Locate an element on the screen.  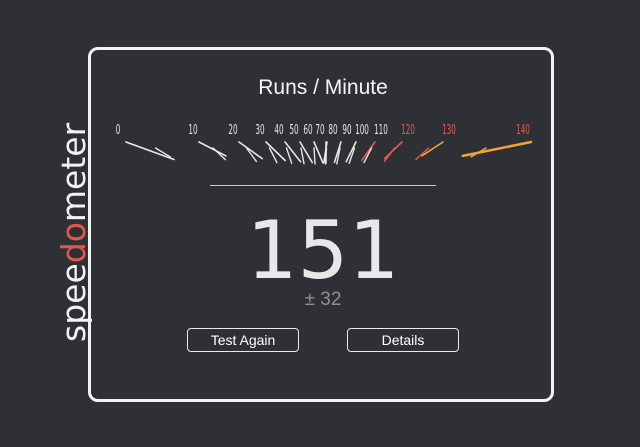
gauge-tick-label: 100 is located at coordinates (362, 130).